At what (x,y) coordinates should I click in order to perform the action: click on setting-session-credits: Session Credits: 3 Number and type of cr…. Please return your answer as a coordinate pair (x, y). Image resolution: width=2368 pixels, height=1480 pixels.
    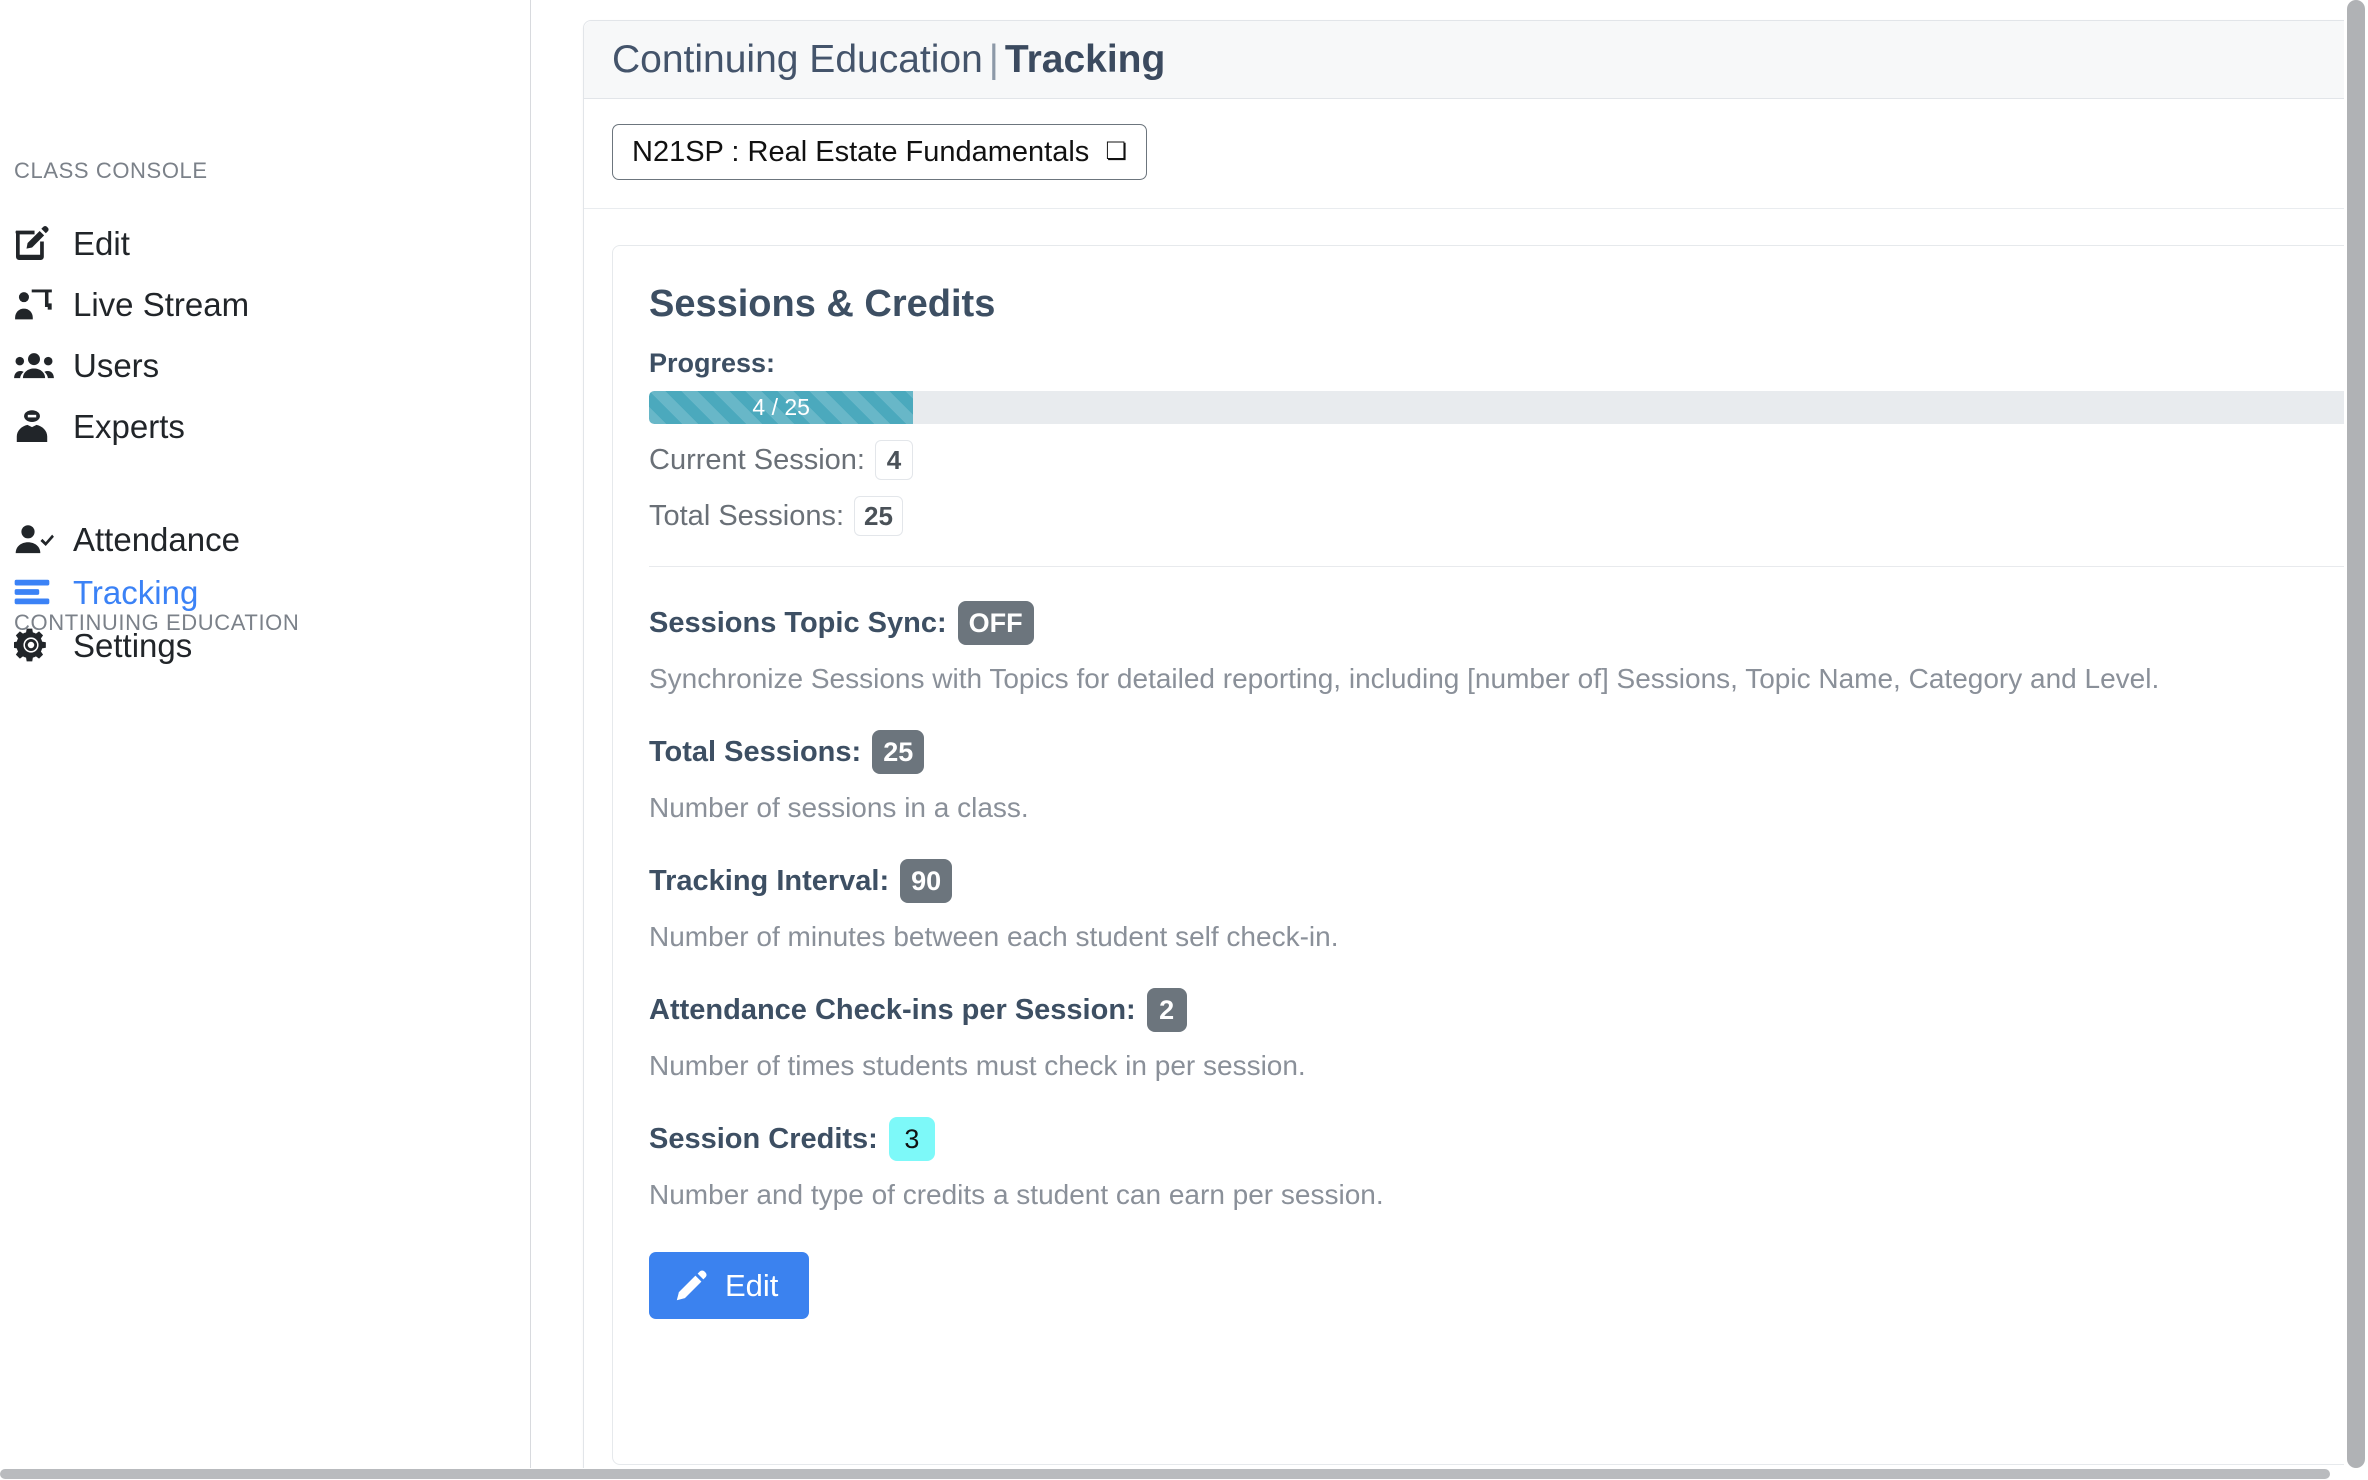
    Looking at the image, I should click on (1508, 1164).